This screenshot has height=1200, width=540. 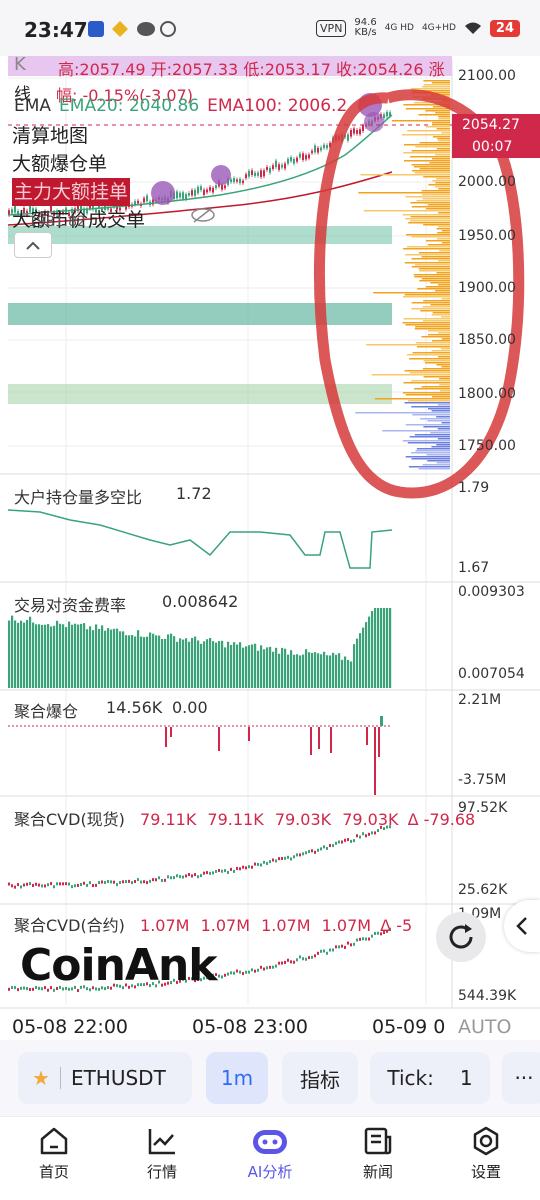 I want to click on tab-news: 新闻, so click(x=378, y=1158).